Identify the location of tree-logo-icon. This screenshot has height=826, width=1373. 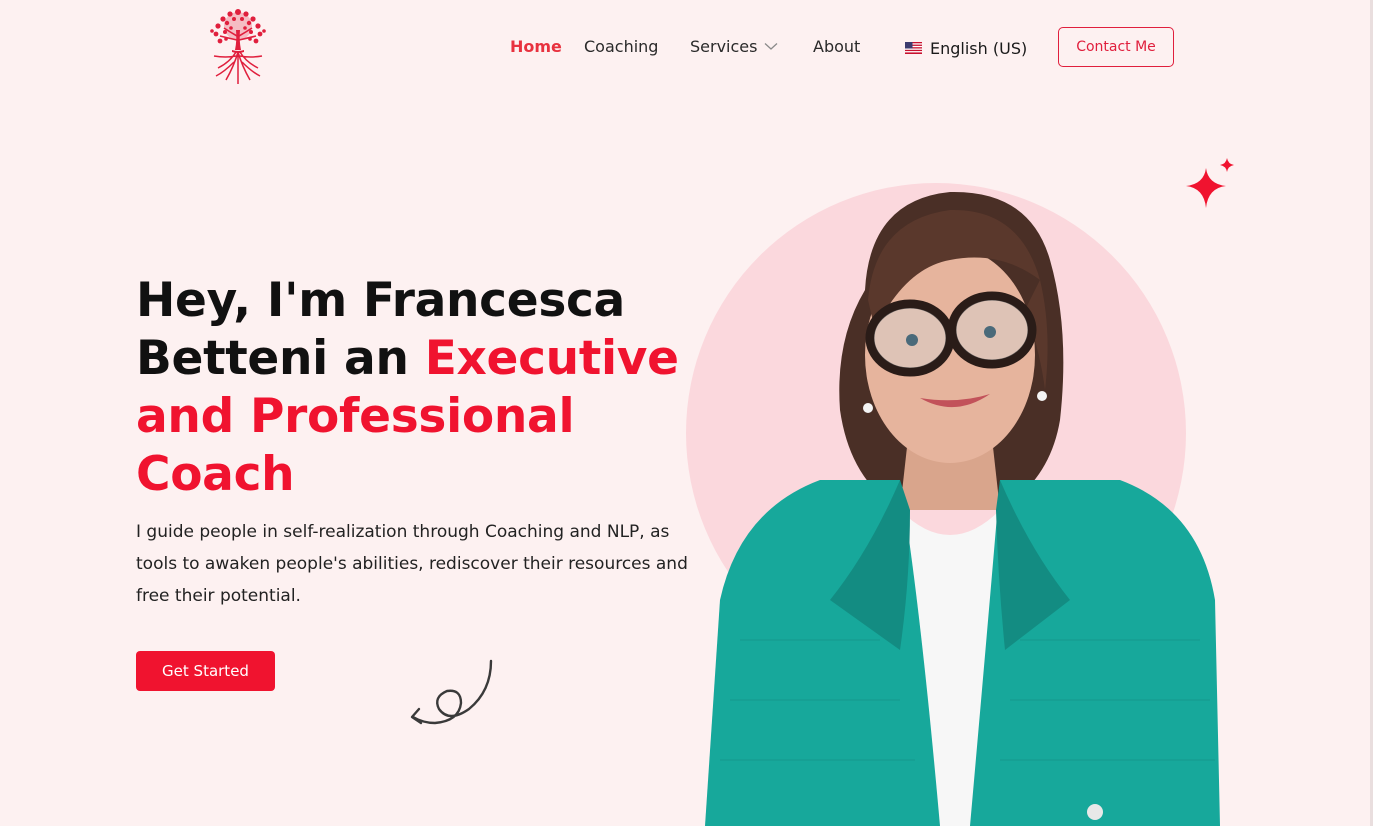
(238, 47).